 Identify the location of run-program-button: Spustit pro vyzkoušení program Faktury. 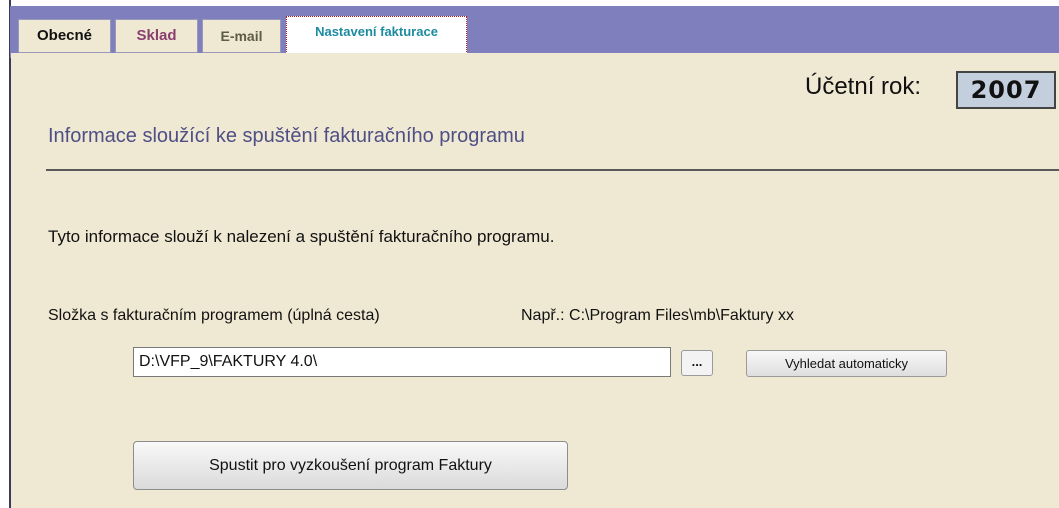
(350, 465).